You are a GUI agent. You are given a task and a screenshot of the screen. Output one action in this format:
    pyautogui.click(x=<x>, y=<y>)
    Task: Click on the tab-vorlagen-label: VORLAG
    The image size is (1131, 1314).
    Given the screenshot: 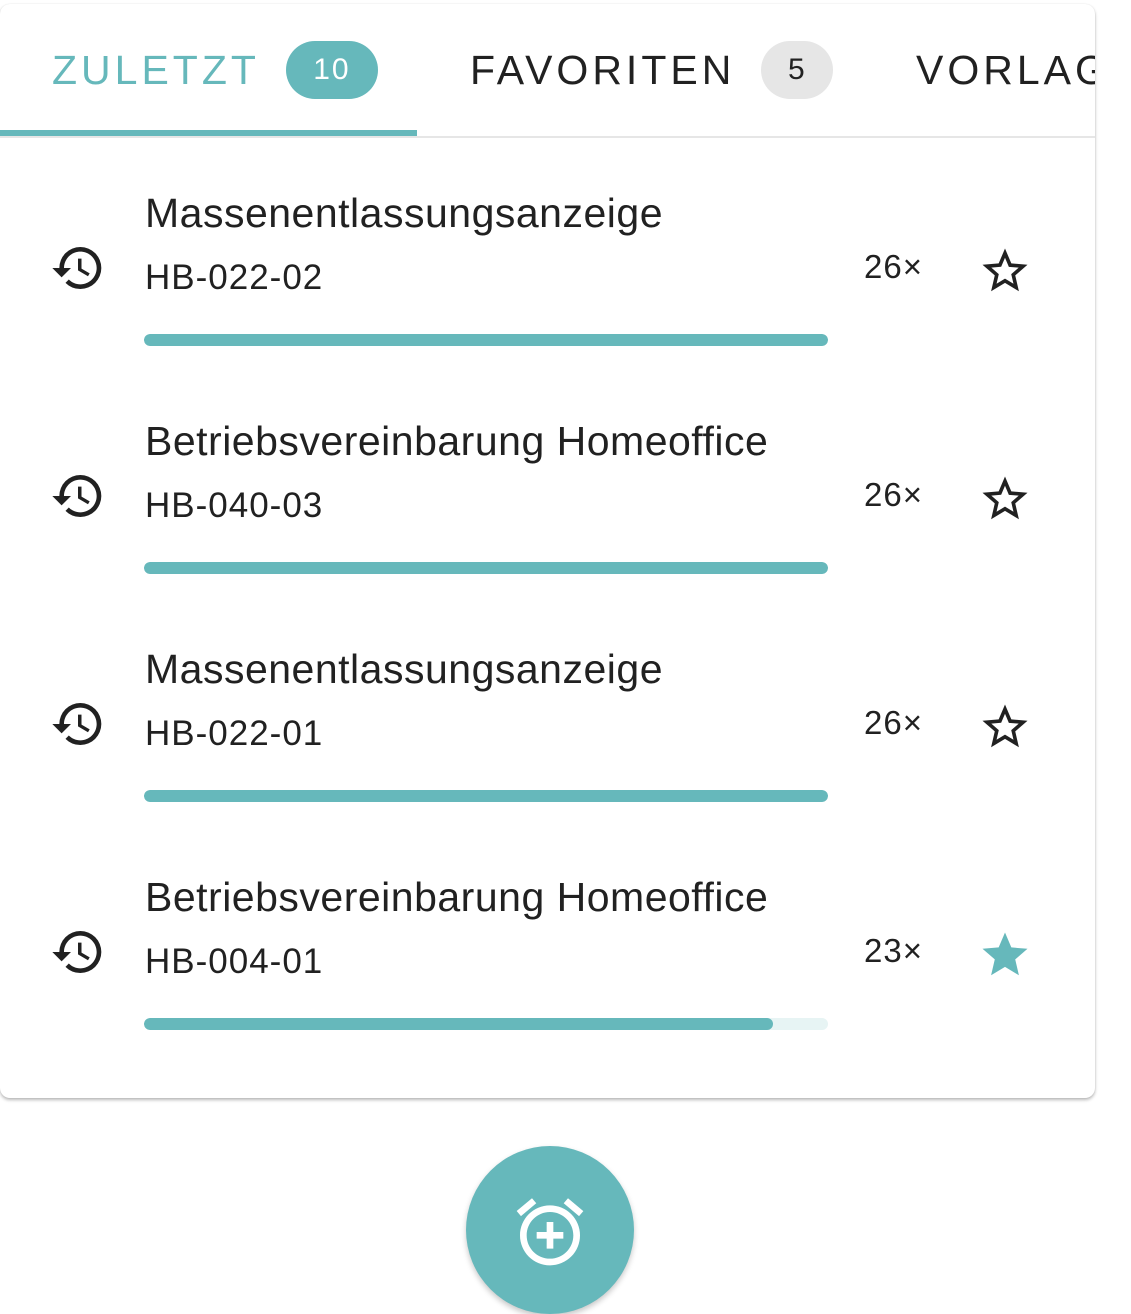 What is the action you would take?
    pyautogui.click(x=1005, y=69)
    